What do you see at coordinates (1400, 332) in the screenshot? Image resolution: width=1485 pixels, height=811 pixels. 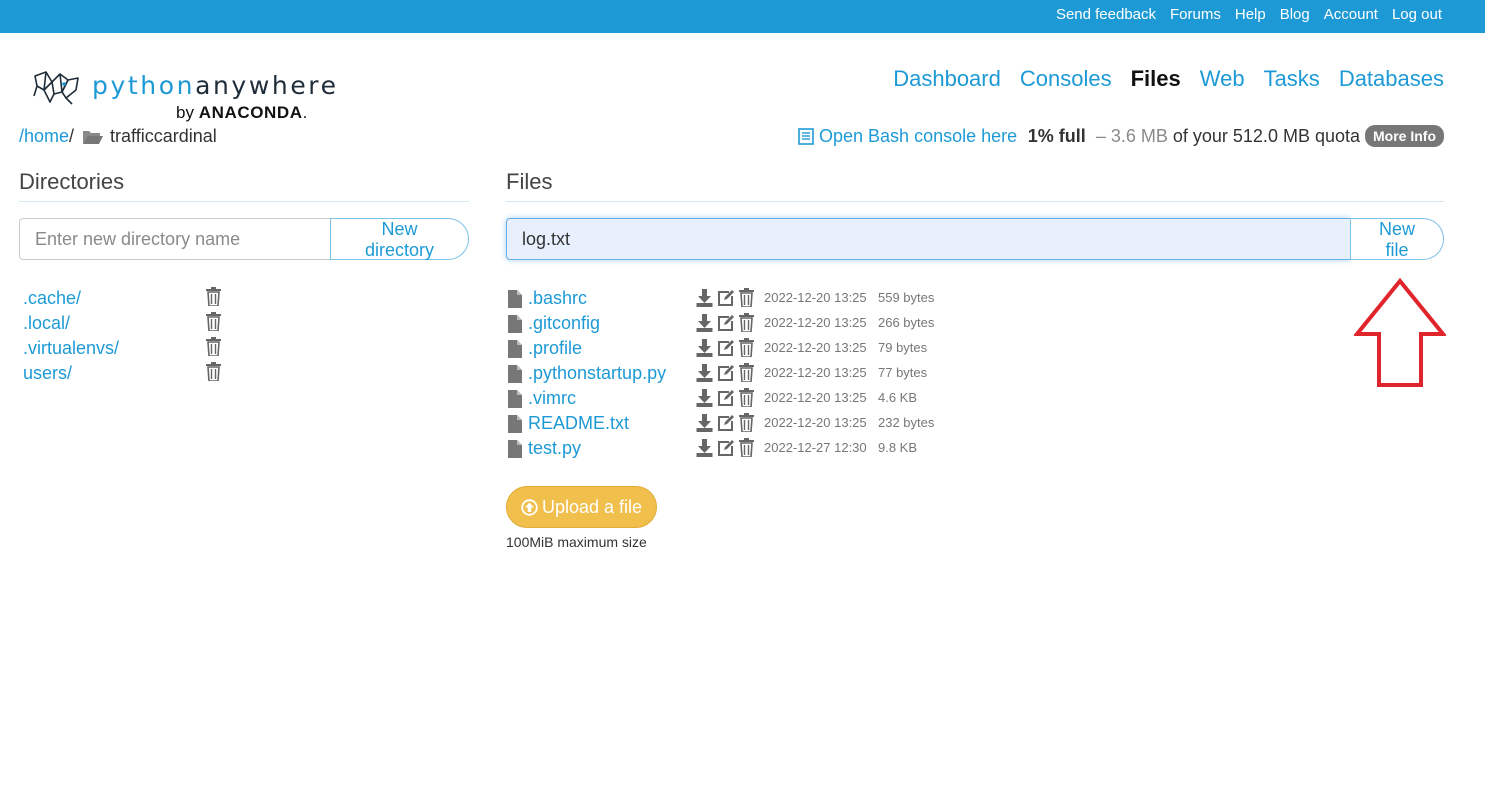 I see `arrow-up-annotation-icon` at bounding box center [1400, 332].